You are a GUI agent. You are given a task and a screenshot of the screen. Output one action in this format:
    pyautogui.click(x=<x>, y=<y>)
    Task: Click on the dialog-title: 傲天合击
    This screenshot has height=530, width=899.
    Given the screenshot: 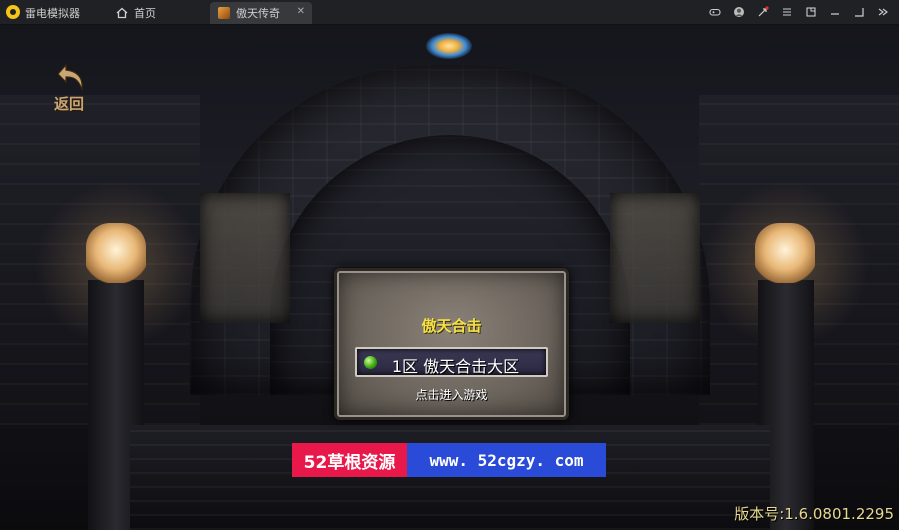 What is the action you would take?
    pyautogui.click(x=451, y=326)
    